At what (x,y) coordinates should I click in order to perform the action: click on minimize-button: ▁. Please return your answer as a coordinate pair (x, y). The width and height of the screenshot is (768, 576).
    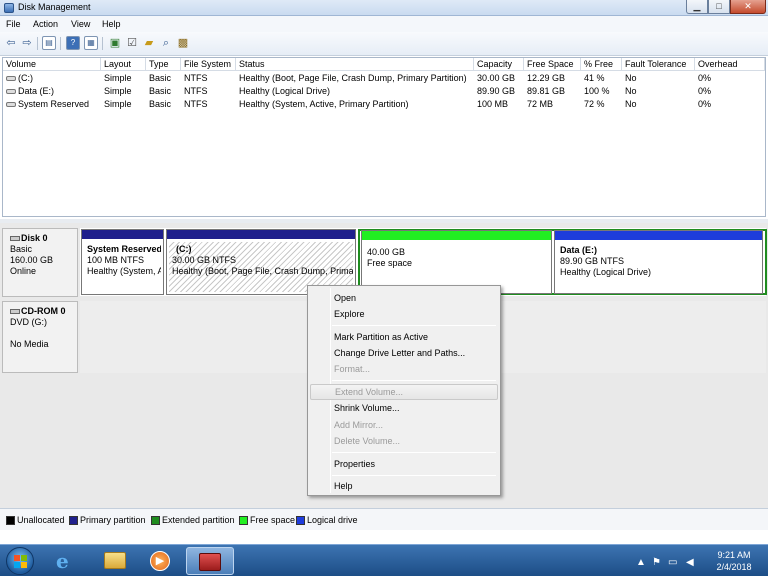
    Looking at the image, I should click on (697, 7).